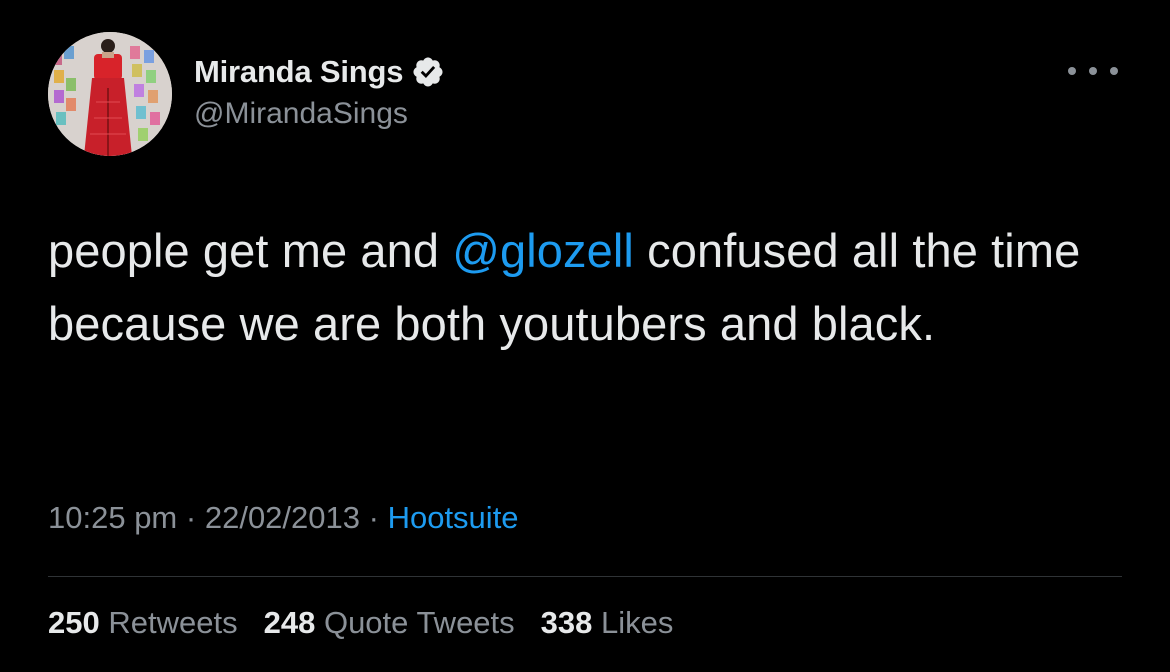  I want to click on likes-stat: 338 Likes, so click(607, 623).